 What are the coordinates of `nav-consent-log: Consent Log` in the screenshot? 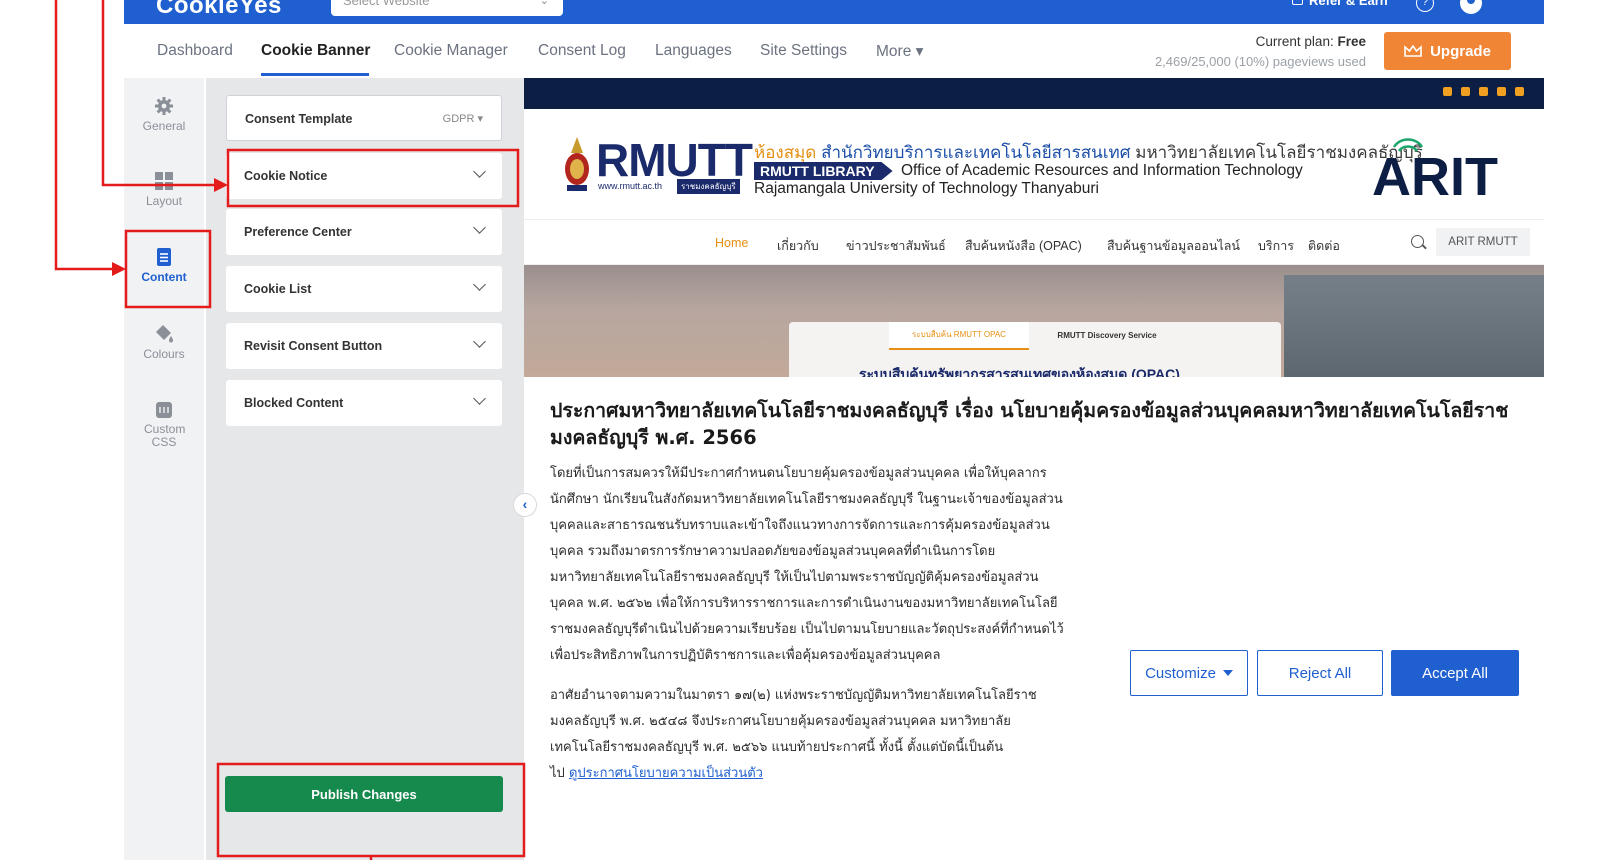 It's located at (582, 51).